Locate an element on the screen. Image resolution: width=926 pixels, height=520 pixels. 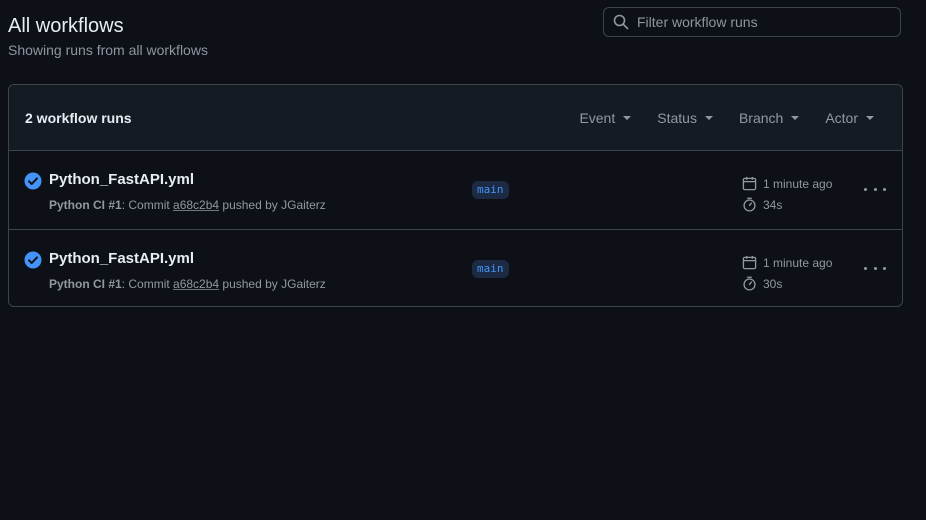
filter-branch-dropdown: Branch is located at coordinates (769, 117).